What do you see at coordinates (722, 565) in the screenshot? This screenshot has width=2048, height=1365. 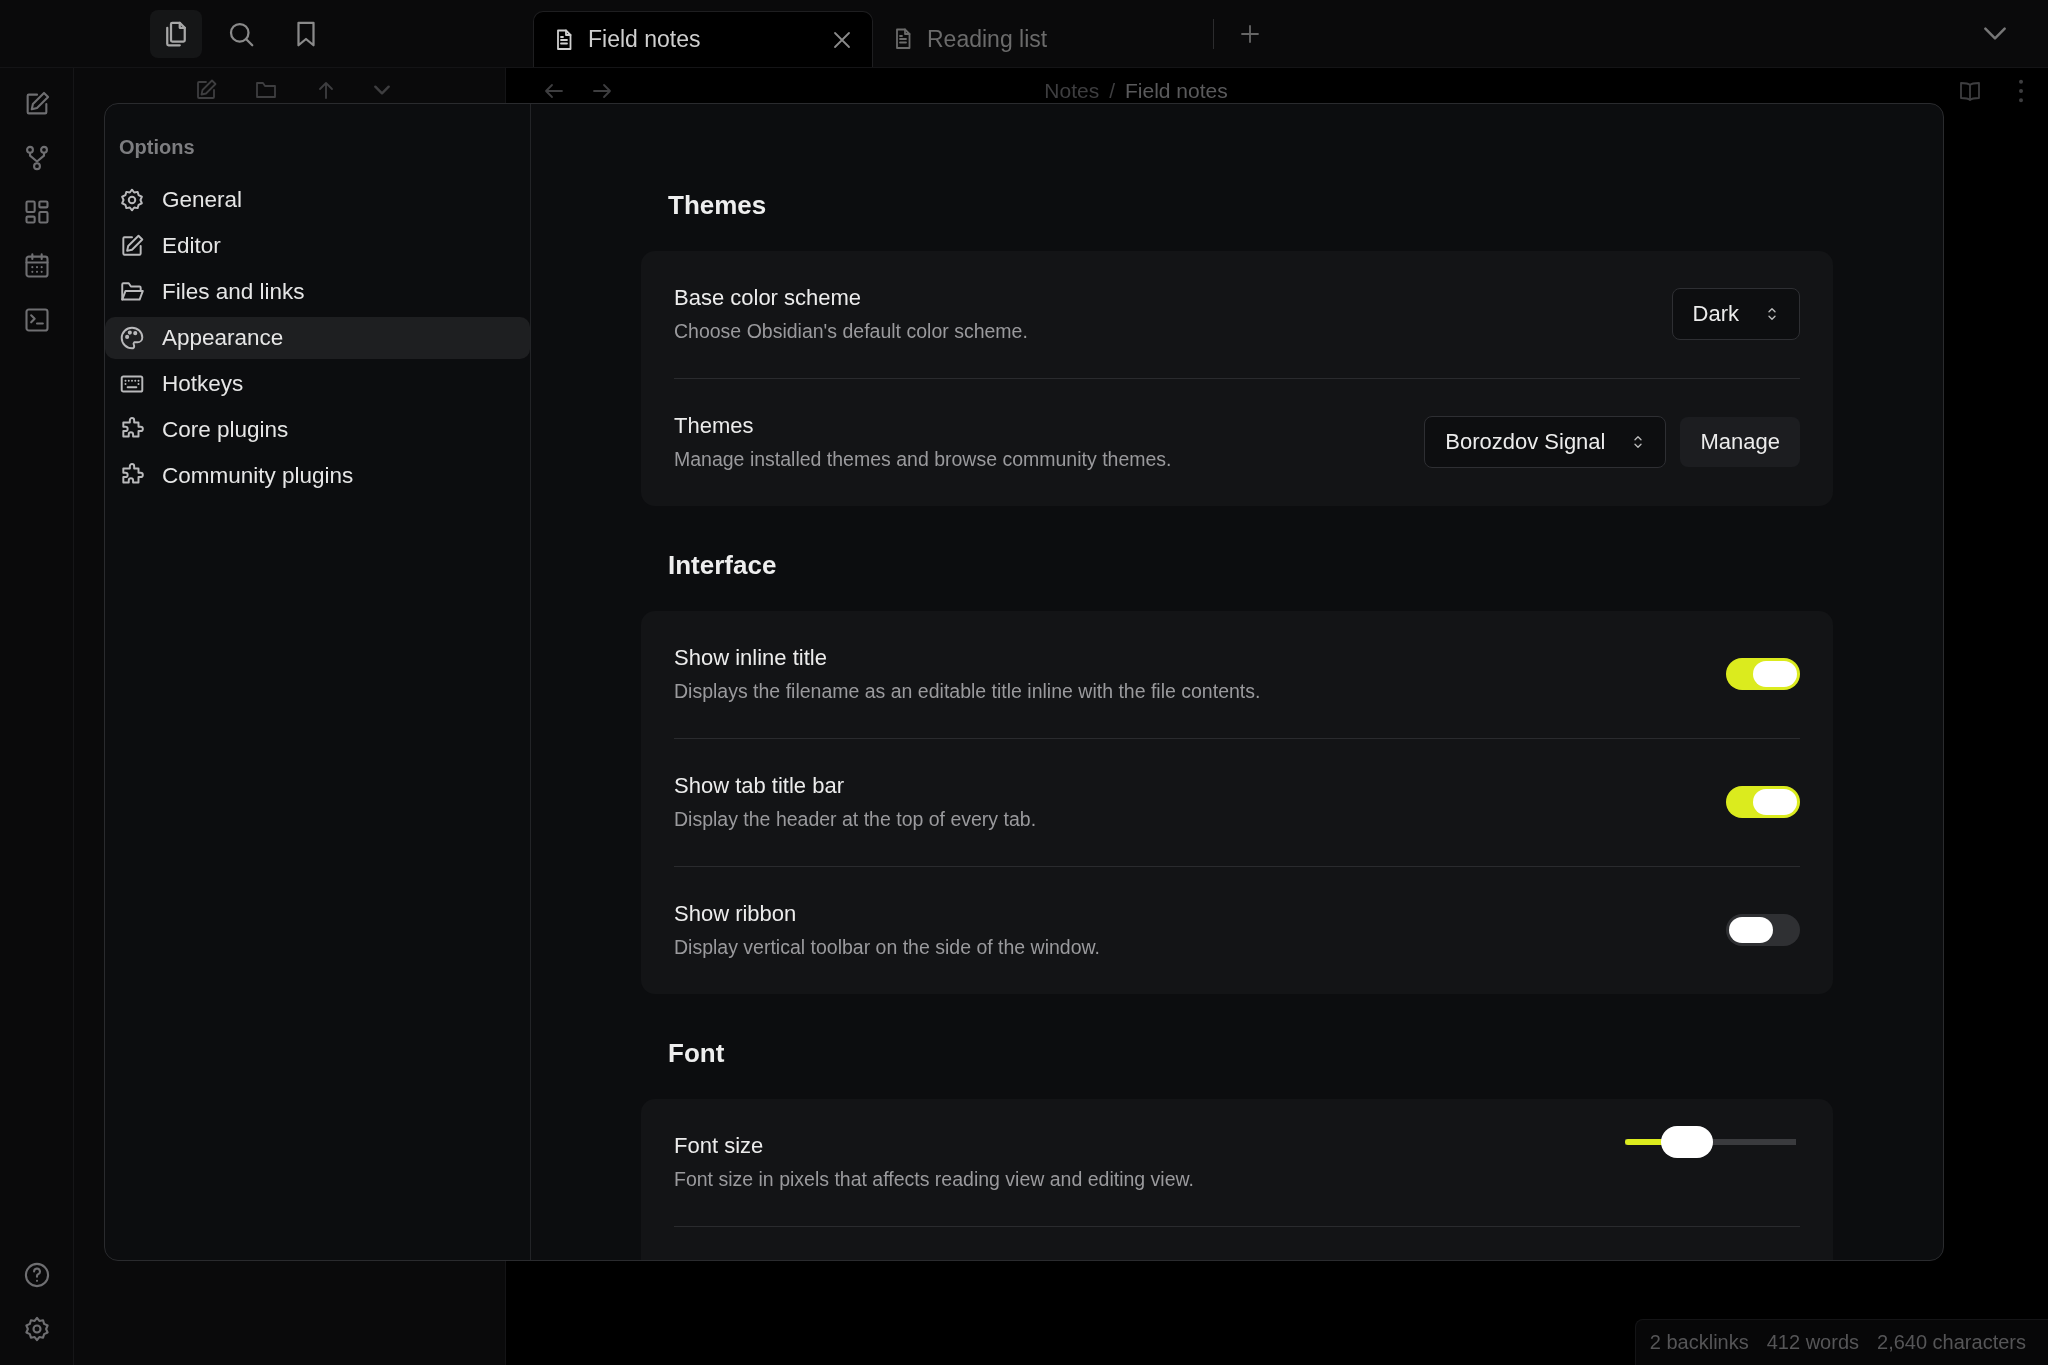 I see `section-title: Interface` at bounding box center [722, 565].